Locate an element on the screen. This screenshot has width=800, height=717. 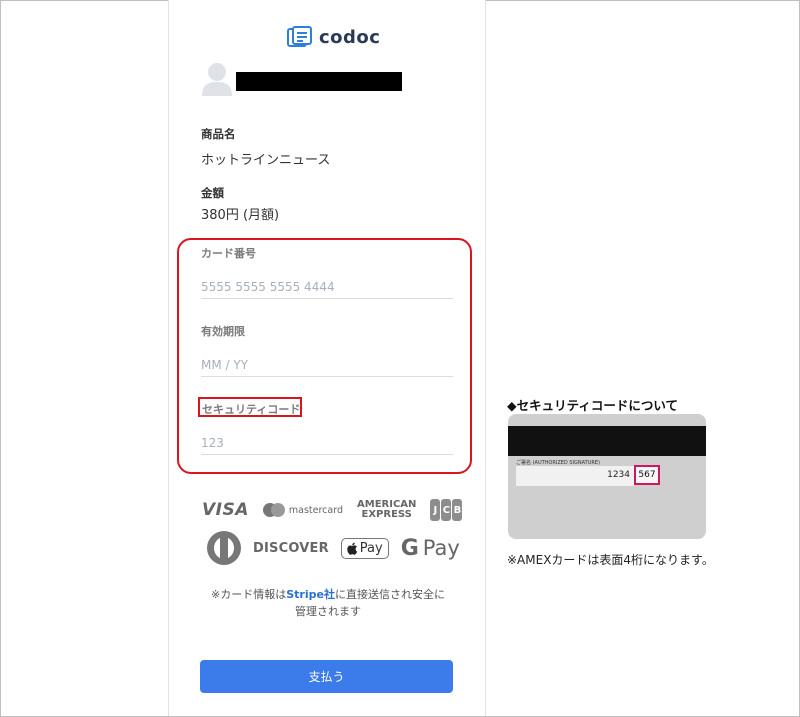
jcb-logo: J C B is located at coordinates (446, 510).